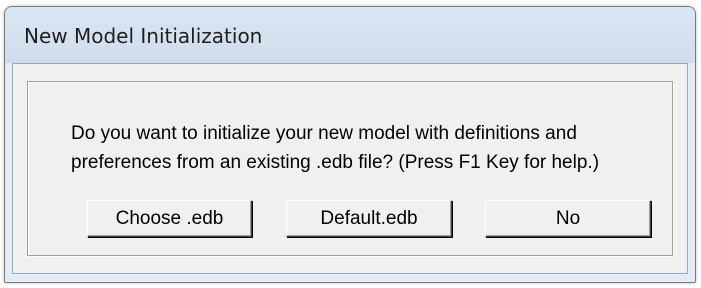 The width and height of the screenshot is (701, 288). I want to click on no-button: No, so click(568, 218).